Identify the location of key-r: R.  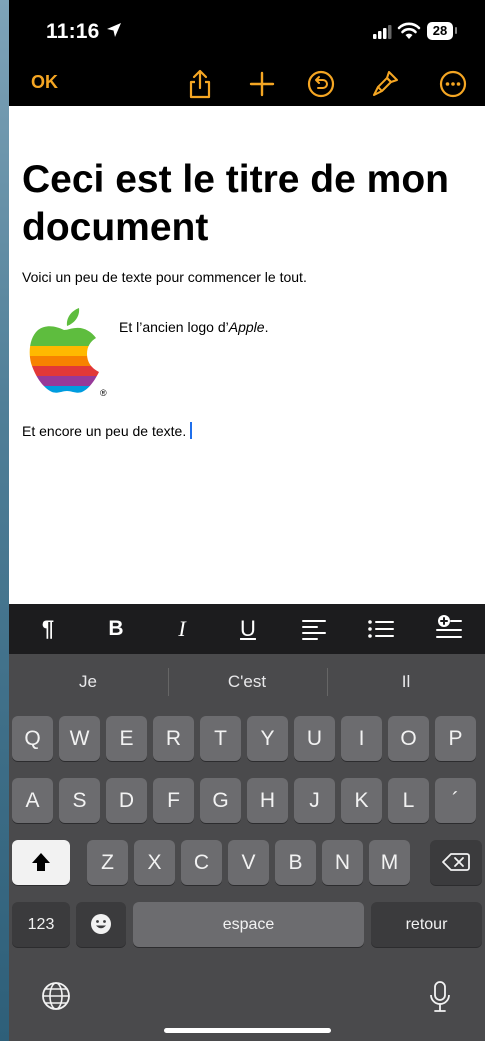
(173, 738).